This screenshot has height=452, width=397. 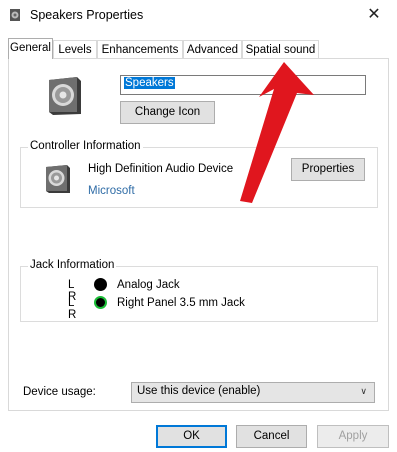 I want to click on title-bar: Speakers Properties ✕, so click(x=198, y=16).